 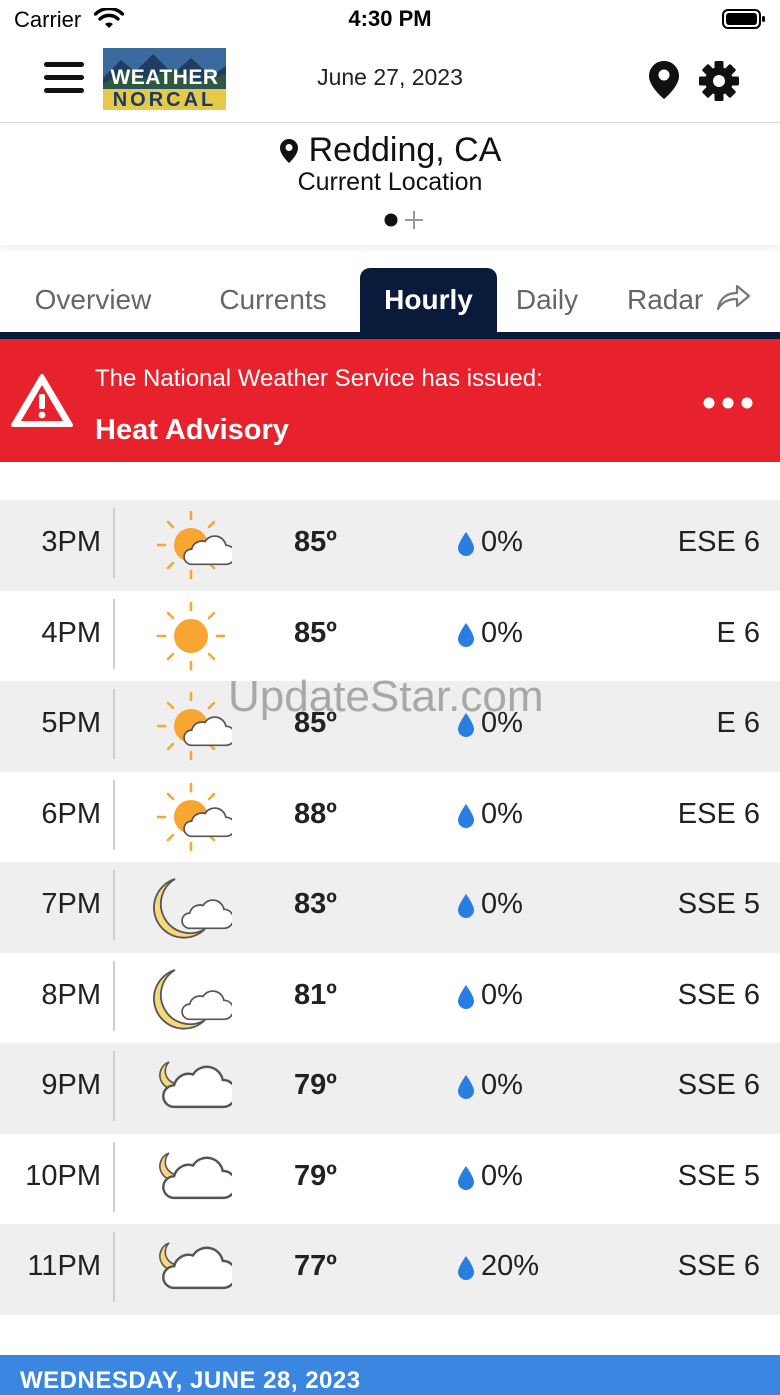 I want to click on alert-intro: The National Weather Service has issued:, so click(x=319, y=378).